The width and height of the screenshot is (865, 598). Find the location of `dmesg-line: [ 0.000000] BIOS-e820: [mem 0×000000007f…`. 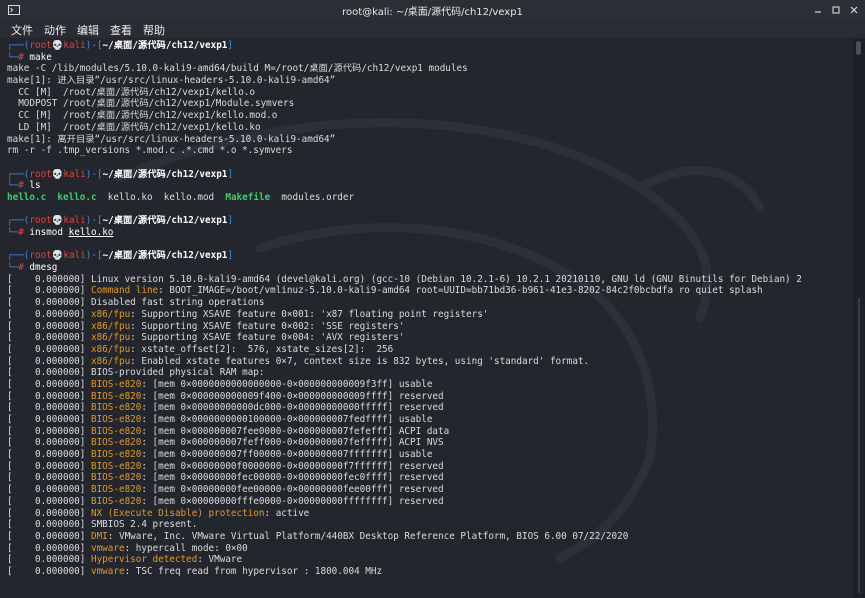

dmesg-line: [ 0.000000] BIOS-e820: [mem 0×000000007f… is located at coordinates (429, 455).